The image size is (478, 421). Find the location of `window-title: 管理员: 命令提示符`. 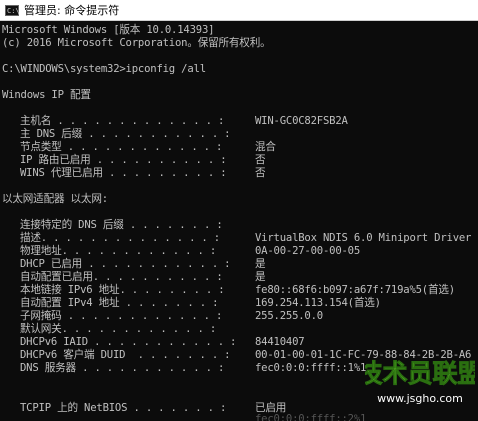

window-title: 管理员: 命令提示符 is located at coordinates (72, 10).